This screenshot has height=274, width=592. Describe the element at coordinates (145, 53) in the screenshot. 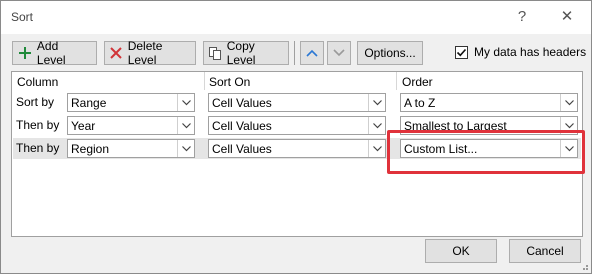

I see `delete-level-label: Delete Level` at that location.